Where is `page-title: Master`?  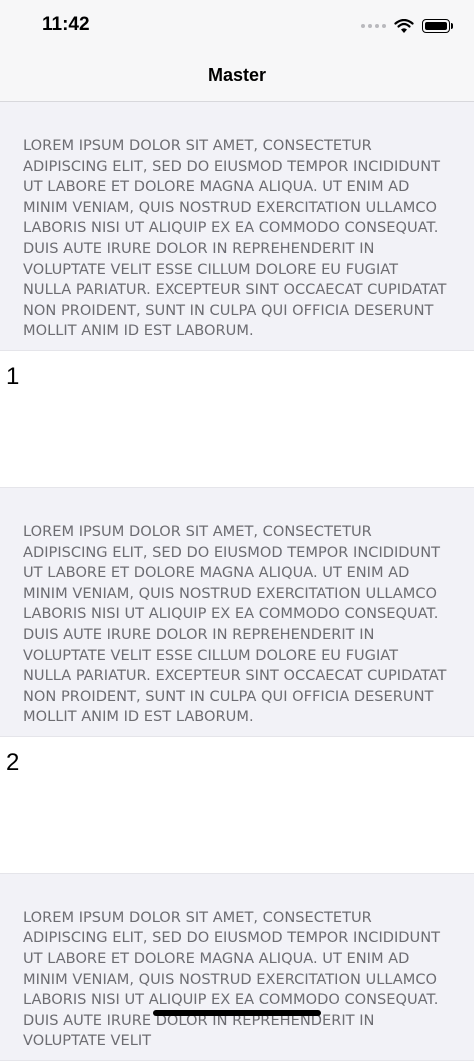
page-title: Master is located at coordinates (237, 75).